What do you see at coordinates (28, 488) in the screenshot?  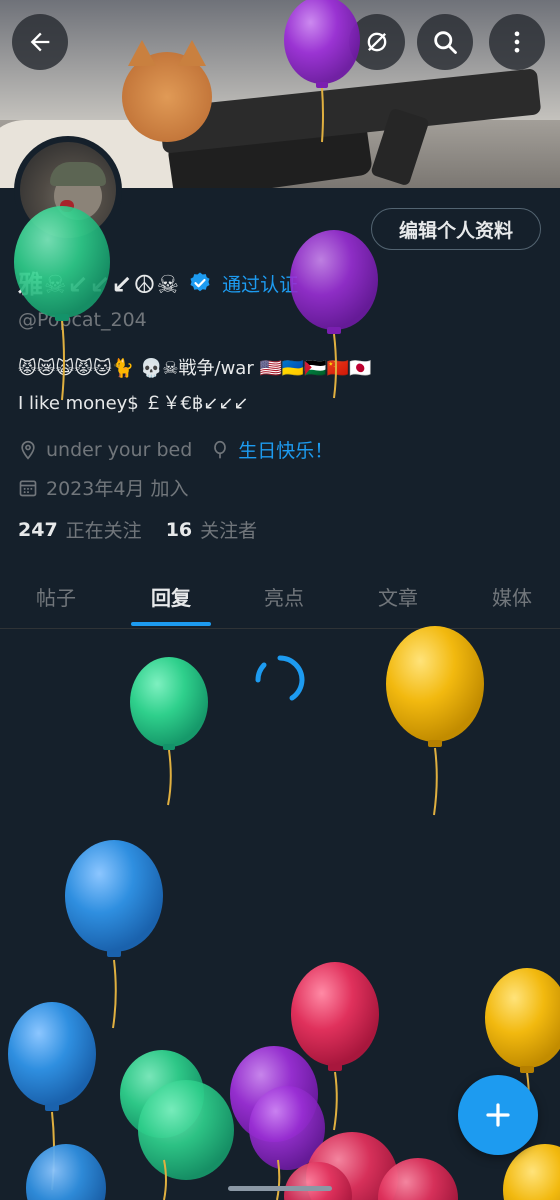 I see `calendar-icon` at bounding box center [28, 488].